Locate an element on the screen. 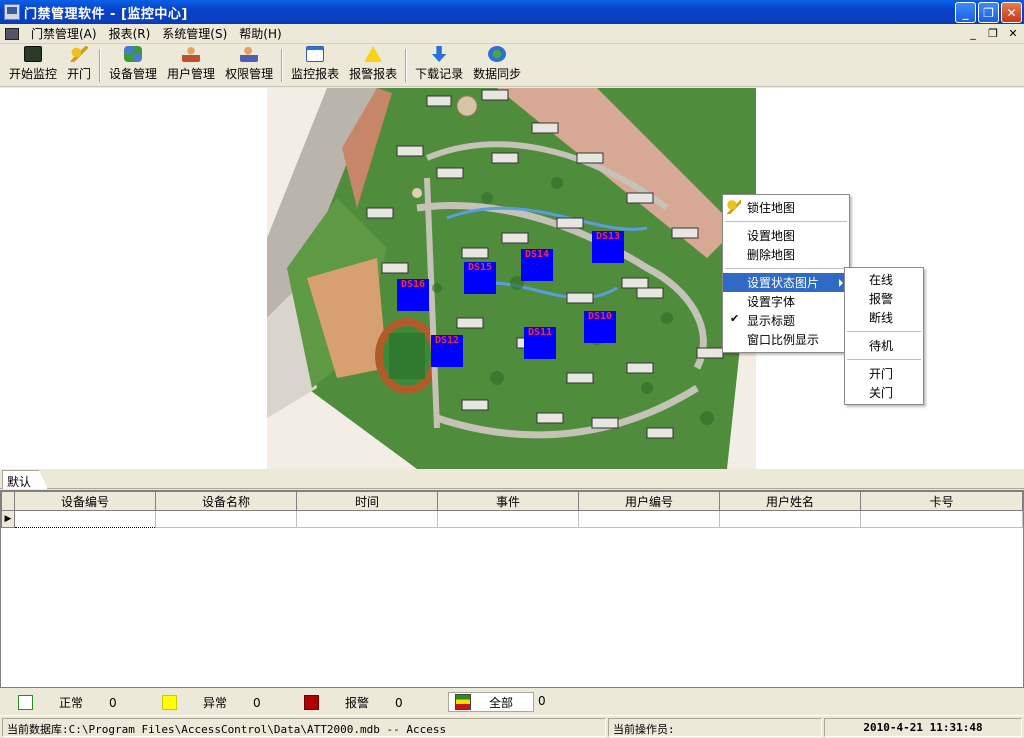 The width and height of the screenshot is (1024, 738). column-header-user-id: 用户编号 is located at coordinates (649, 501).